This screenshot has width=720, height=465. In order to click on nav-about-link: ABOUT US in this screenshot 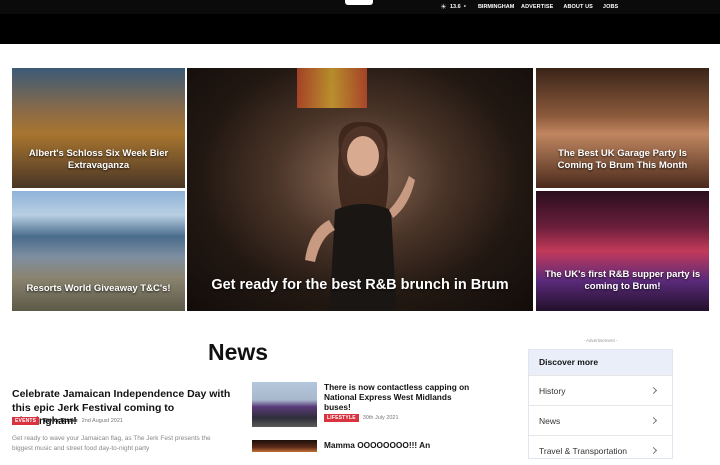, I will do `click(578, 7)`.